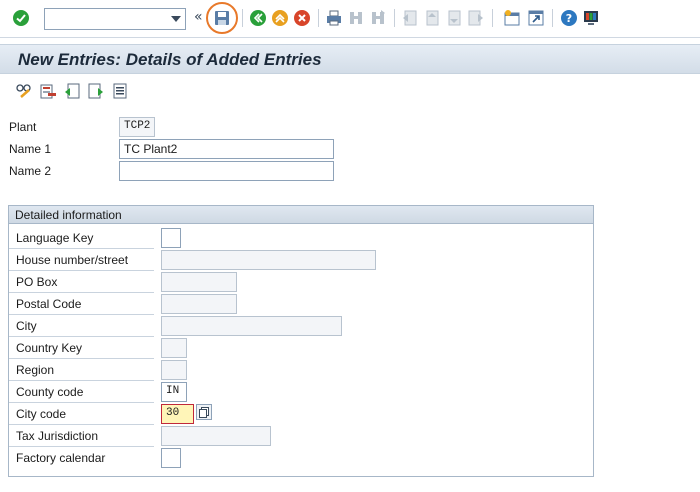  What do you see at coordinates (350, 59) in the screenshot?
I see `title-bar: New Entries: Details of Added Entries` at bounding box center [350, 59].